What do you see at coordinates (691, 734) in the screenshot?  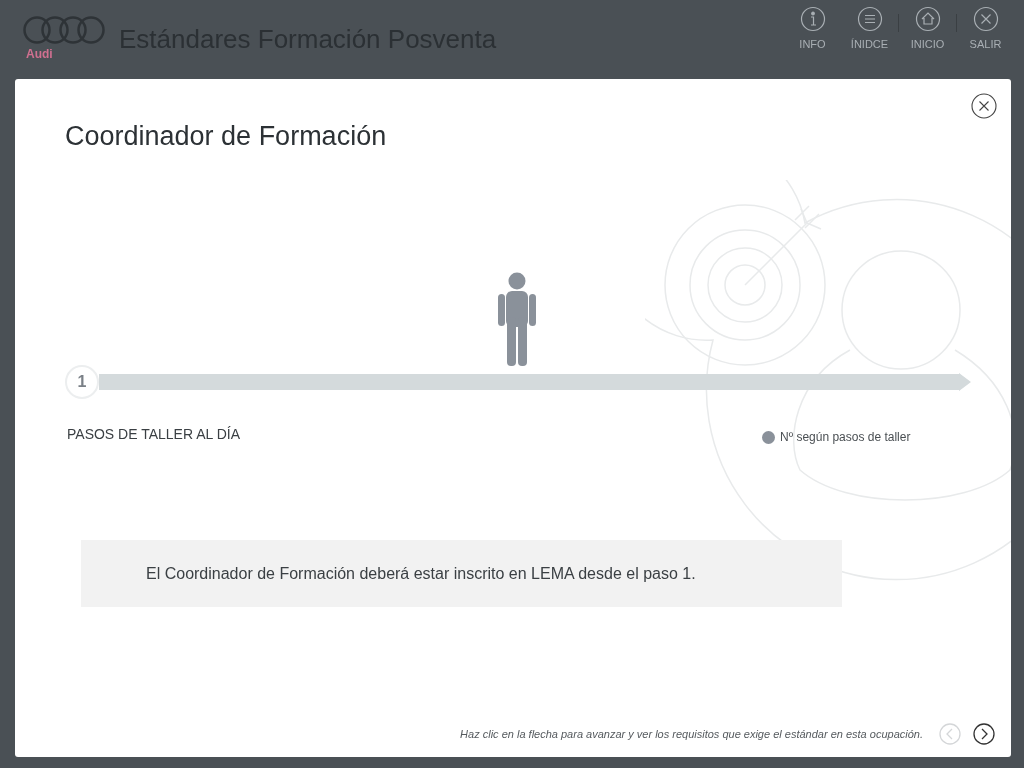 I see `footer-hint: Haz clic en la flecha para avanzar y ver los requisitos que exige el estándar en esta ocupación.` at bounding box center [691, 734].